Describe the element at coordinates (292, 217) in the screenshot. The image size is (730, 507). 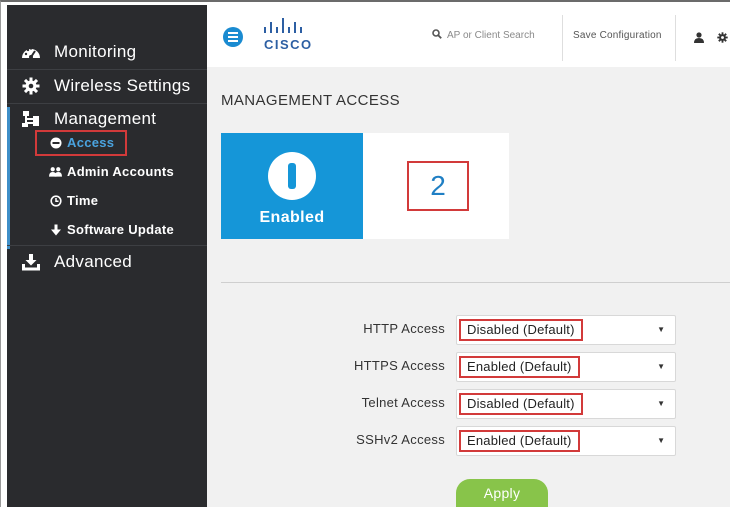
I see `tile-label: Enabled` at that location.